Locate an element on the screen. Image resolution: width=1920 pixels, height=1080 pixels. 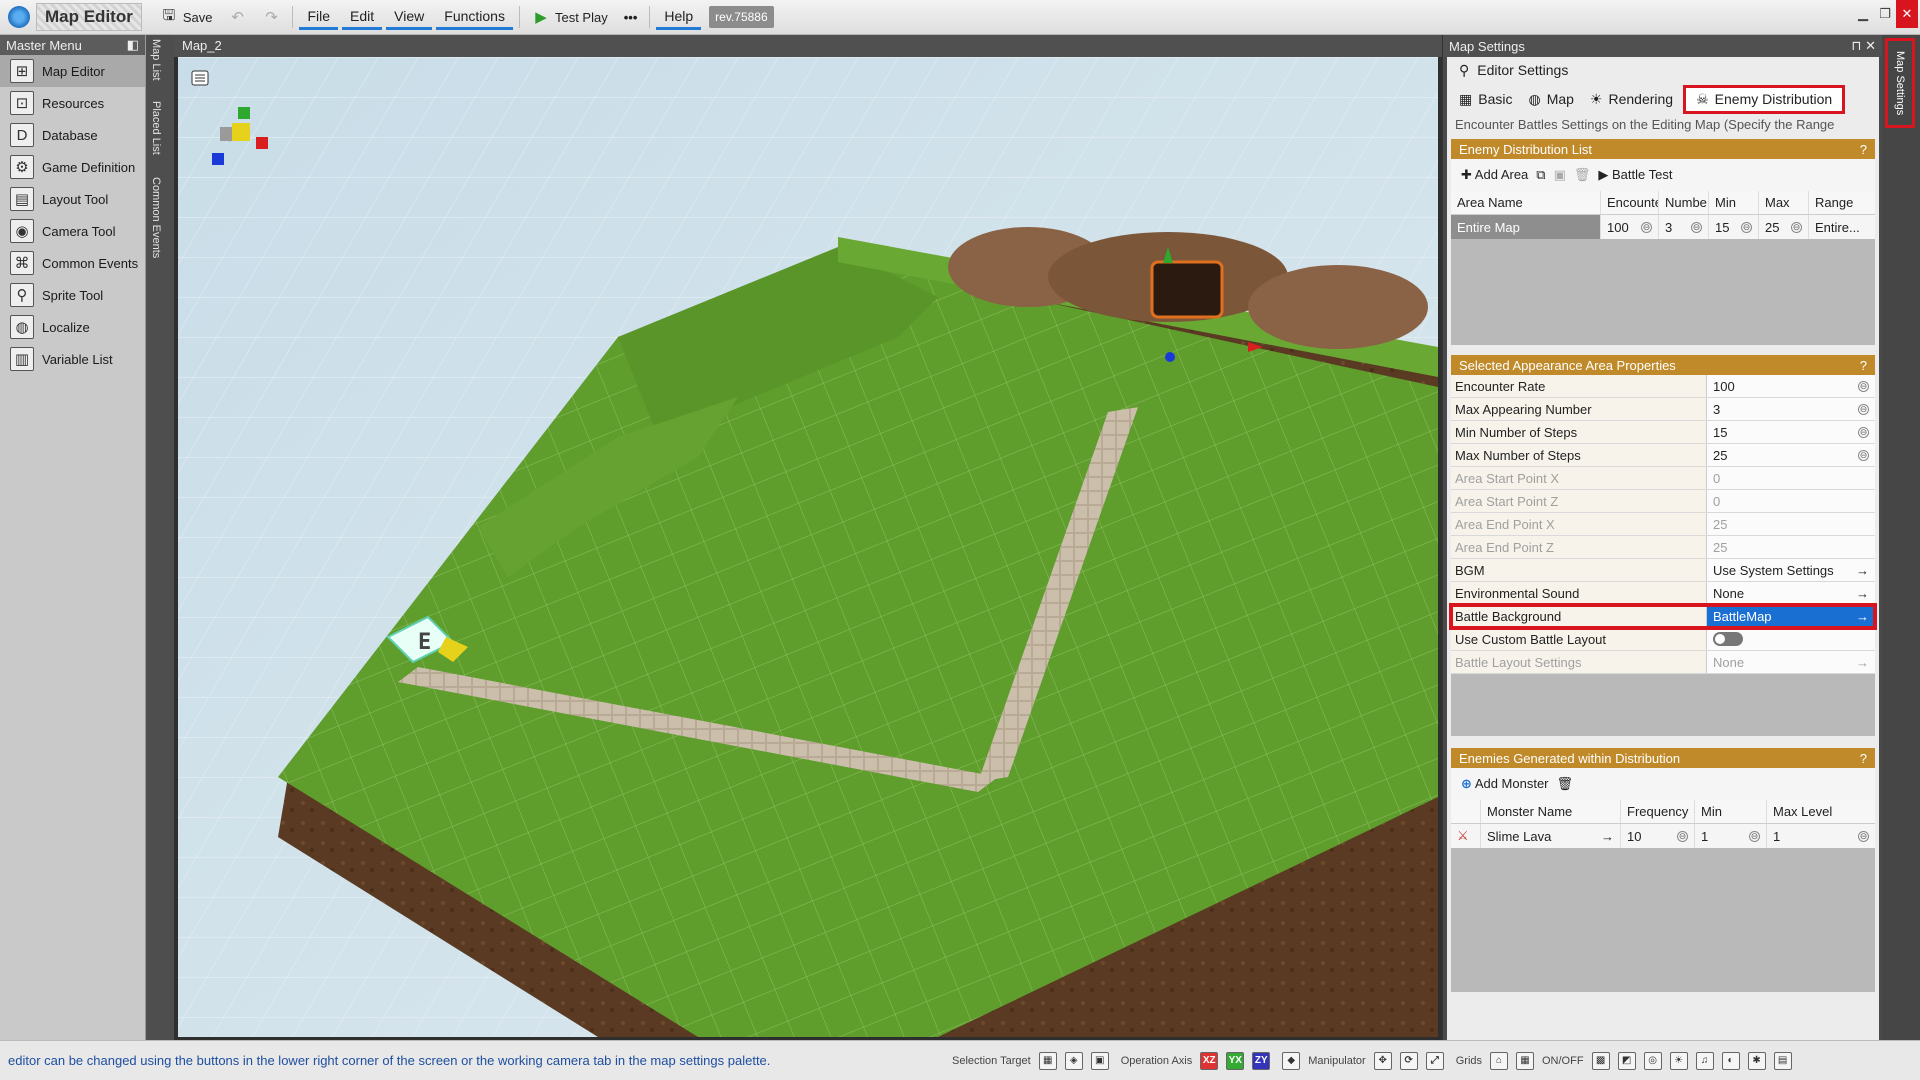
col-monster-name: Monster Name is located at coordinates (1551, 811).